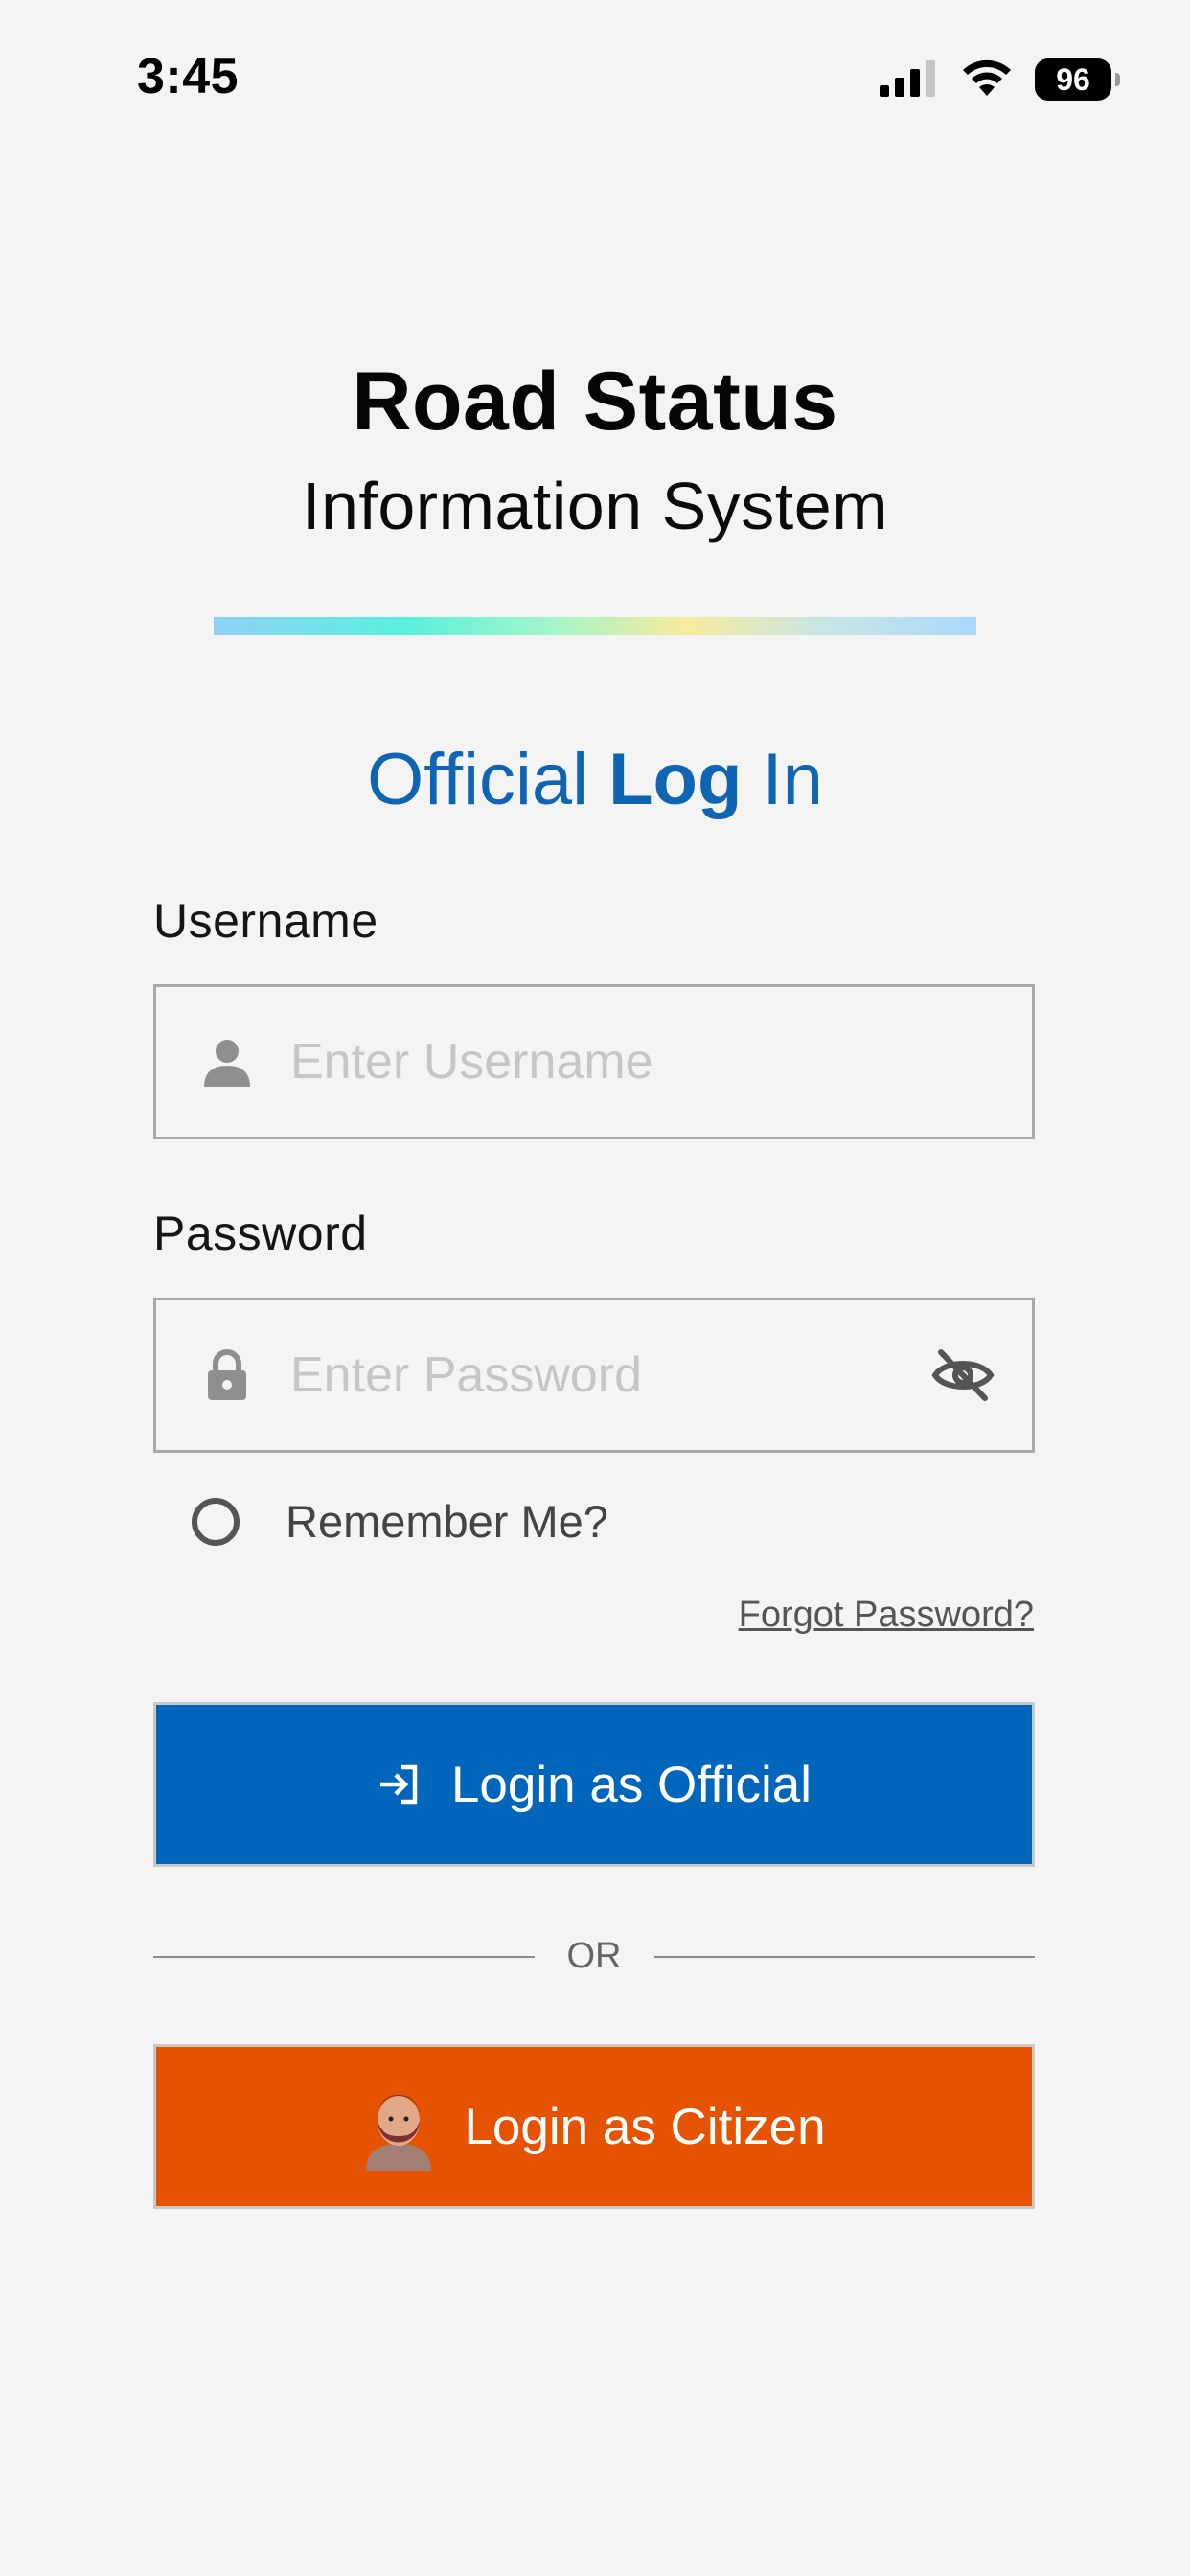  What do you see at coordinates (631, 1784) in the screenshot?
I see `login-official-label: Login as Official` at bounding box center [631, 1784].